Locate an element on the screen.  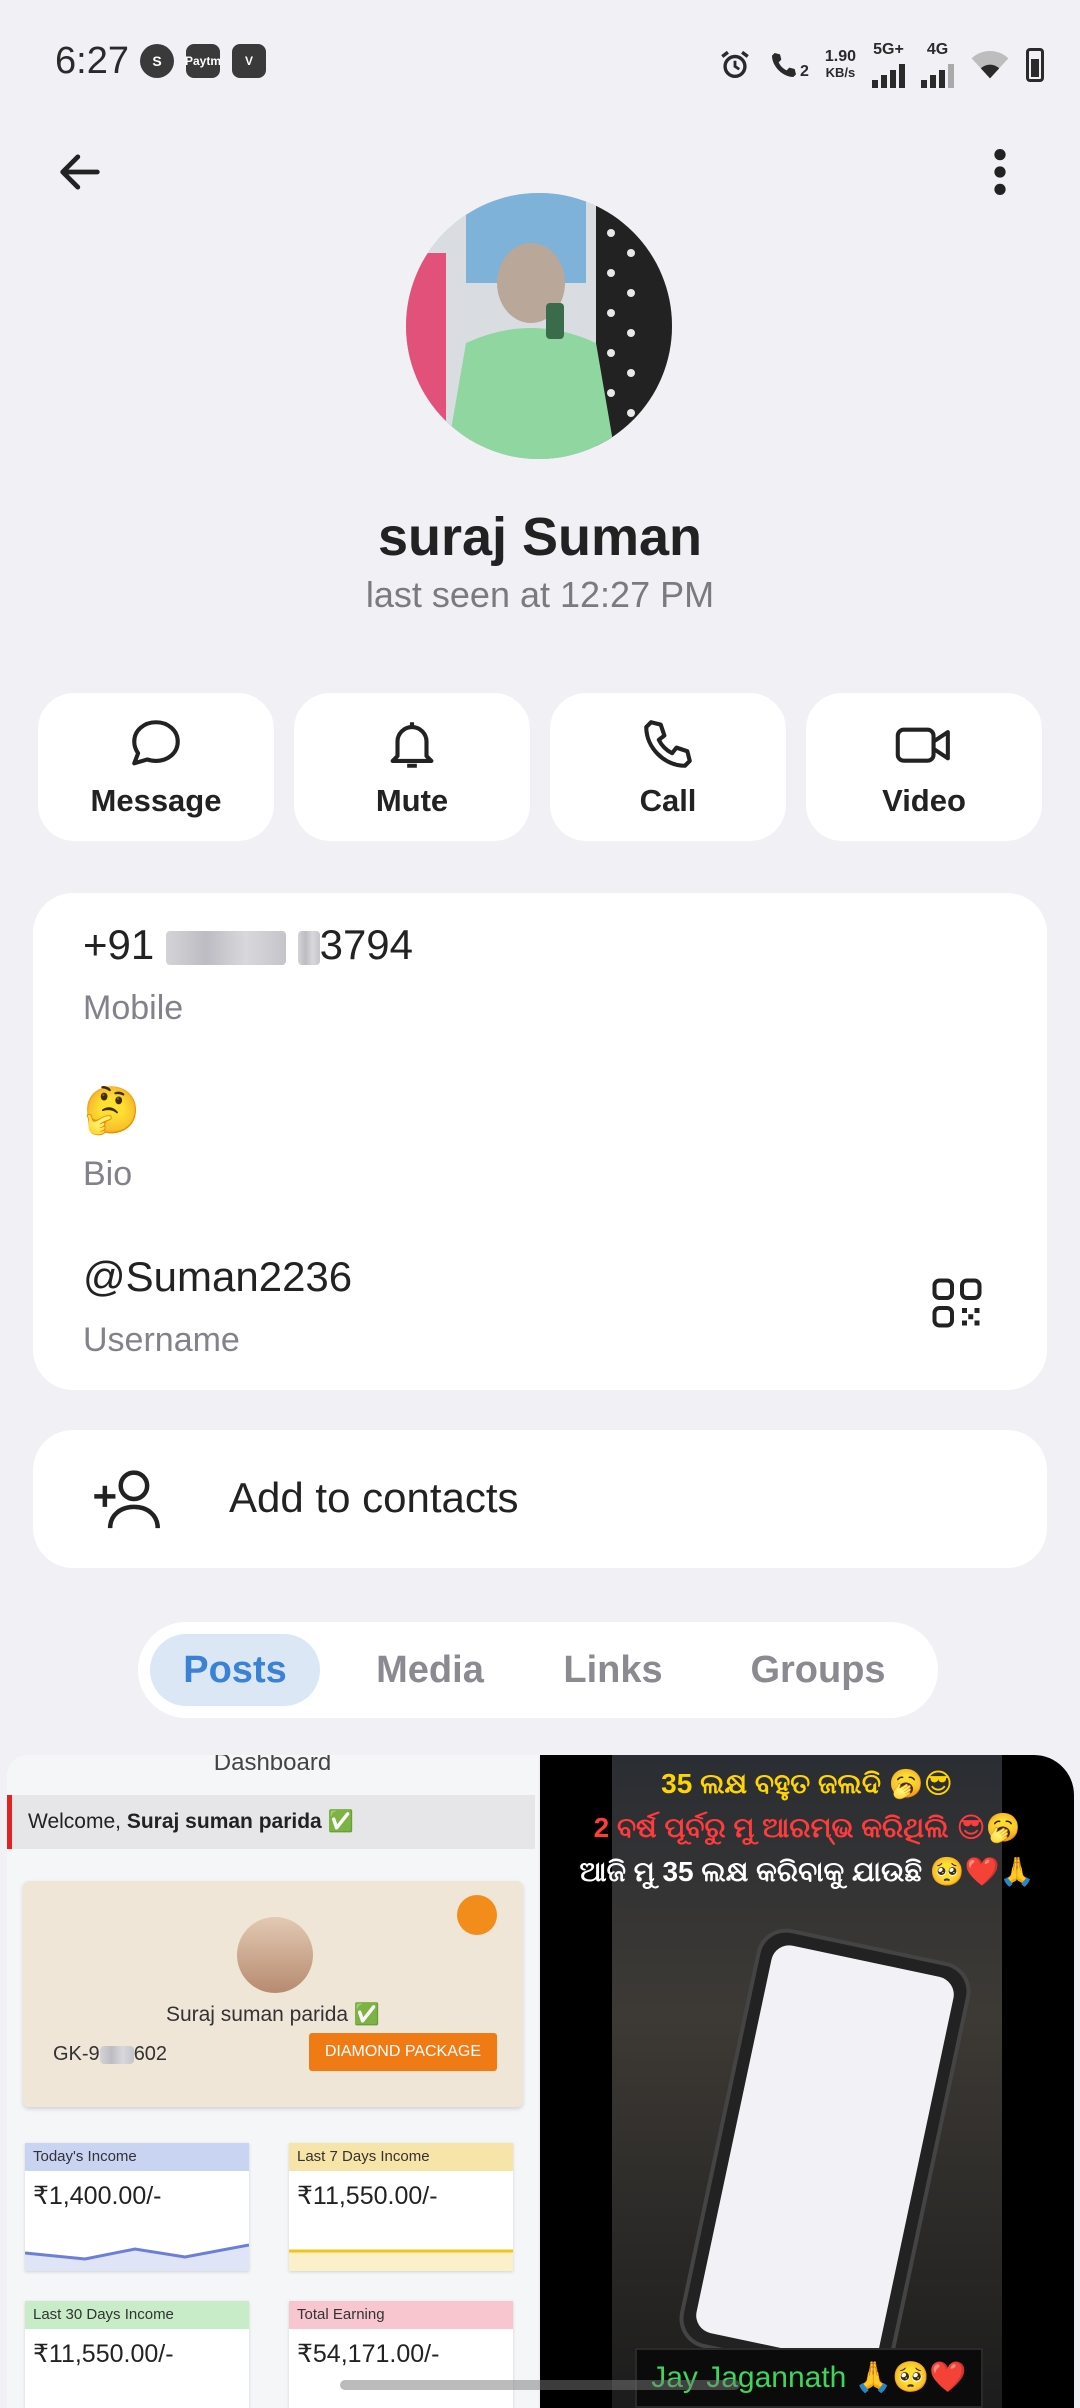
stat-card: Today's Income ₹1,400.00/- is located at coordinates (137, 2207).